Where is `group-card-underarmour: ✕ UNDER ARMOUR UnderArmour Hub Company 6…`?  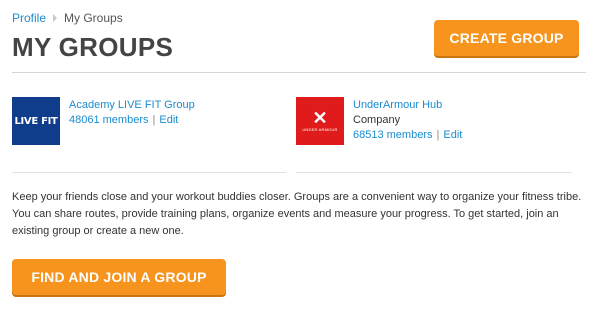
group-card-underarmour: ✕ UNDER ARMOUR UnderArmour Hub Company 6… is located at coordinates (379, 121).